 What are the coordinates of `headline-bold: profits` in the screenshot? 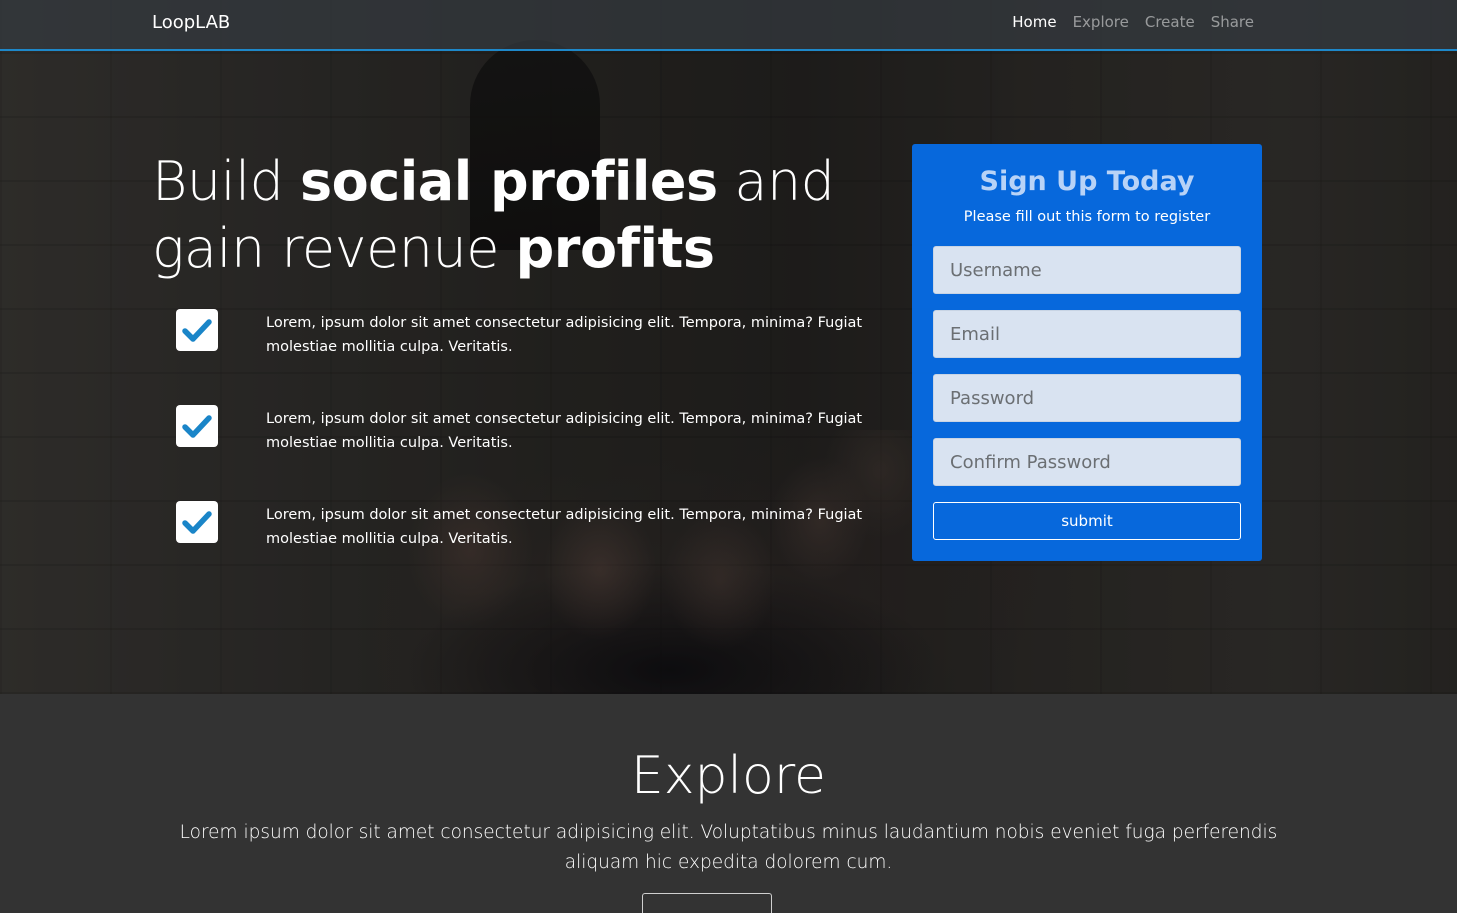 It's located at (615, 248).